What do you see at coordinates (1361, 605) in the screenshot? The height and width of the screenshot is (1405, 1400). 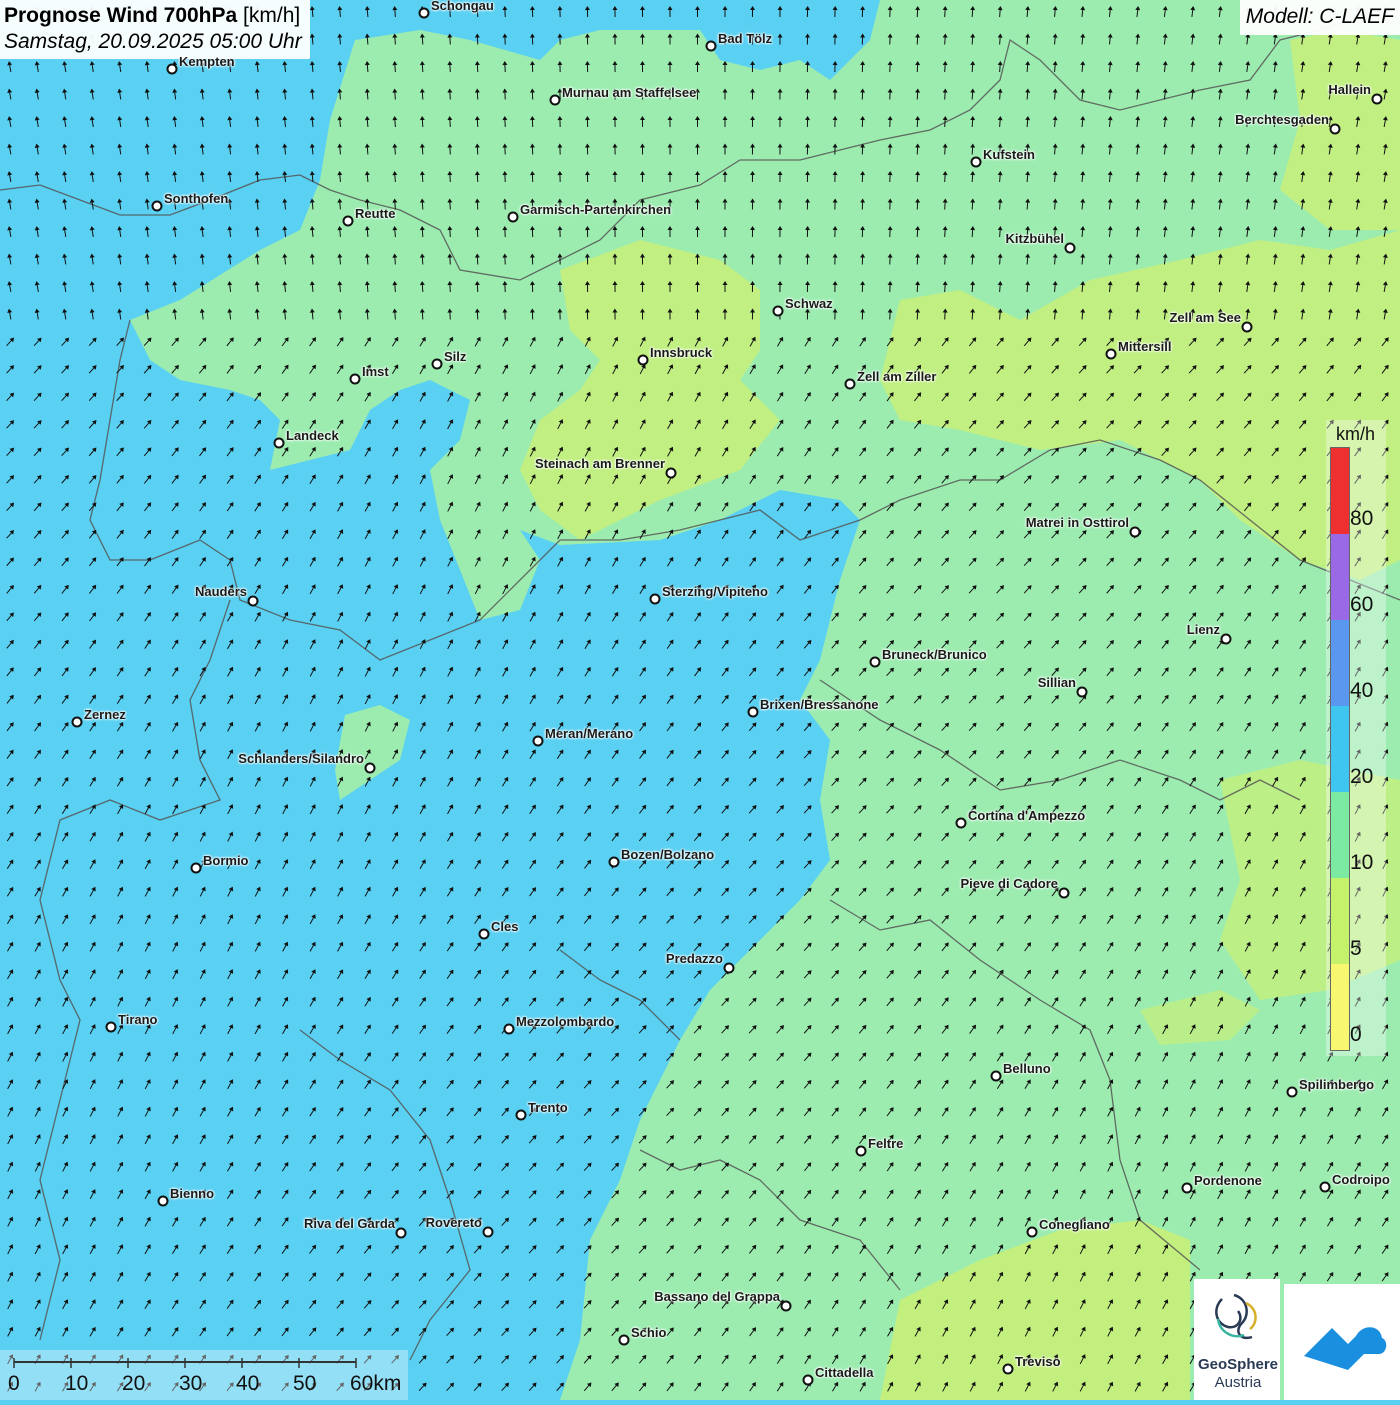 I see `legend-tick-label: 60` at bounding box center [1361, 605].